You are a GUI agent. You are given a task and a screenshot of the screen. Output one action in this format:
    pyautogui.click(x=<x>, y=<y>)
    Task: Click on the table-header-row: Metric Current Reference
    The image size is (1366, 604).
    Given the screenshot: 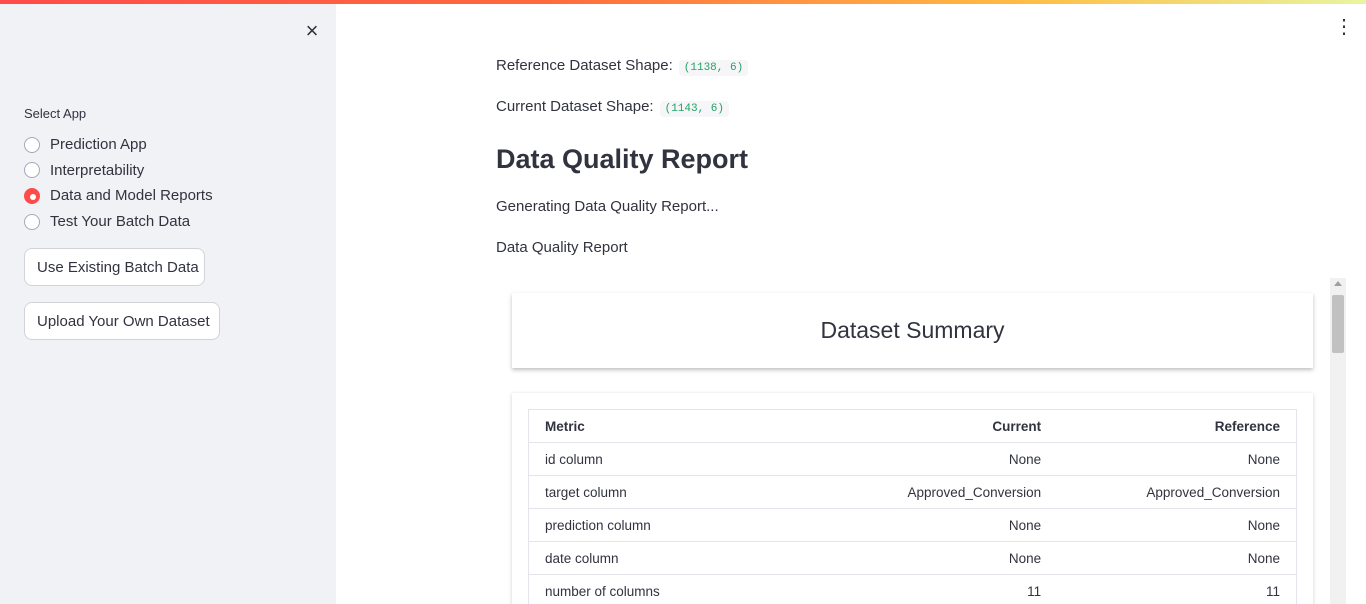 What is the action you would take?
    pyautogui.click(x=912, y=426)
    